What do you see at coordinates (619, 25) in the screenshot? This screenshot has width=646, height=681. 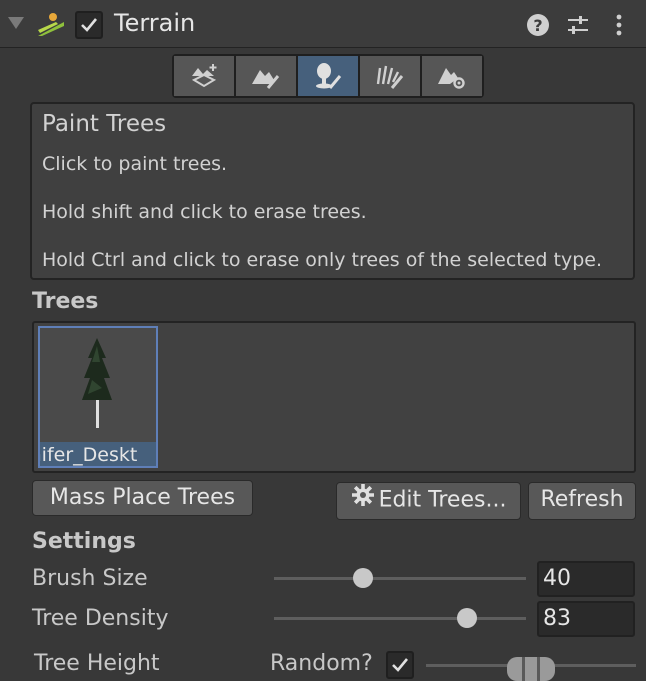 I see `more-vertical-icon` at bounding box center [619, 25].